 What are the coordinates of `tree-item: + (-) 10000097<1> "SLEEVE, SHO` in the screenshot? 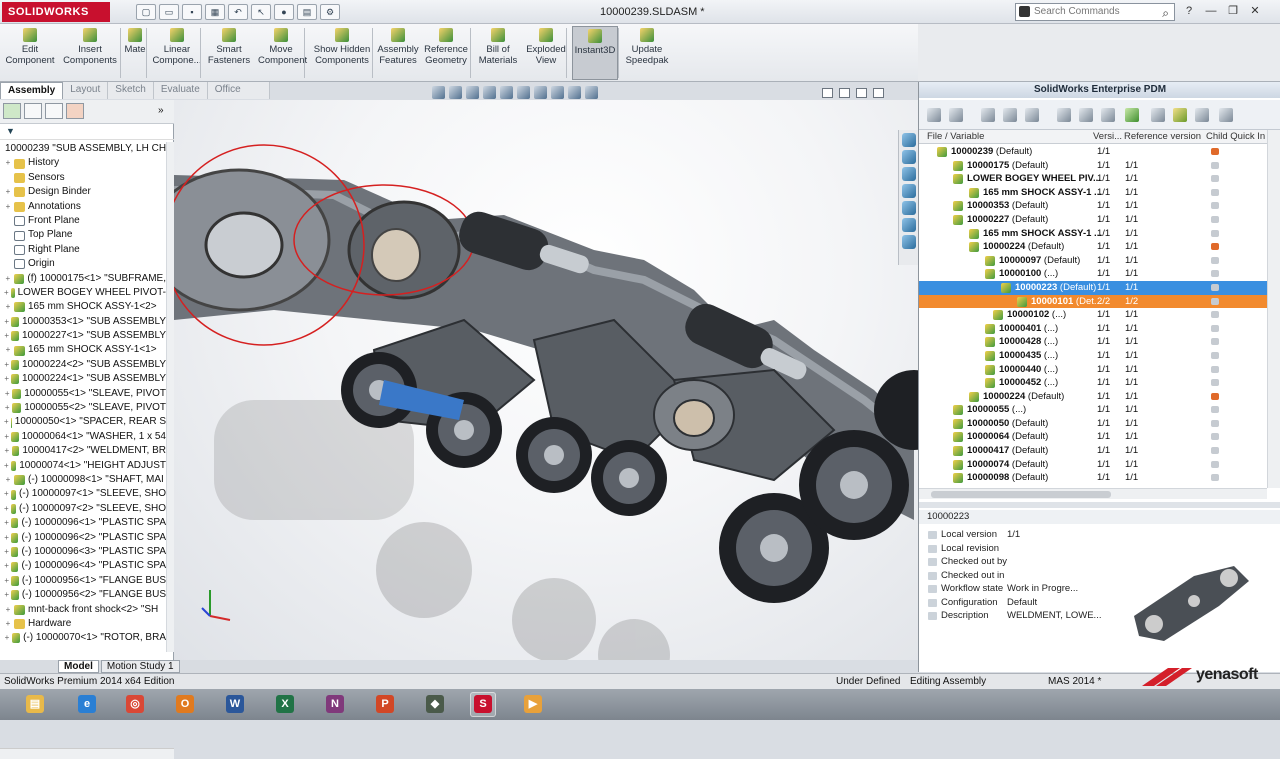 It's located at (83, 494).